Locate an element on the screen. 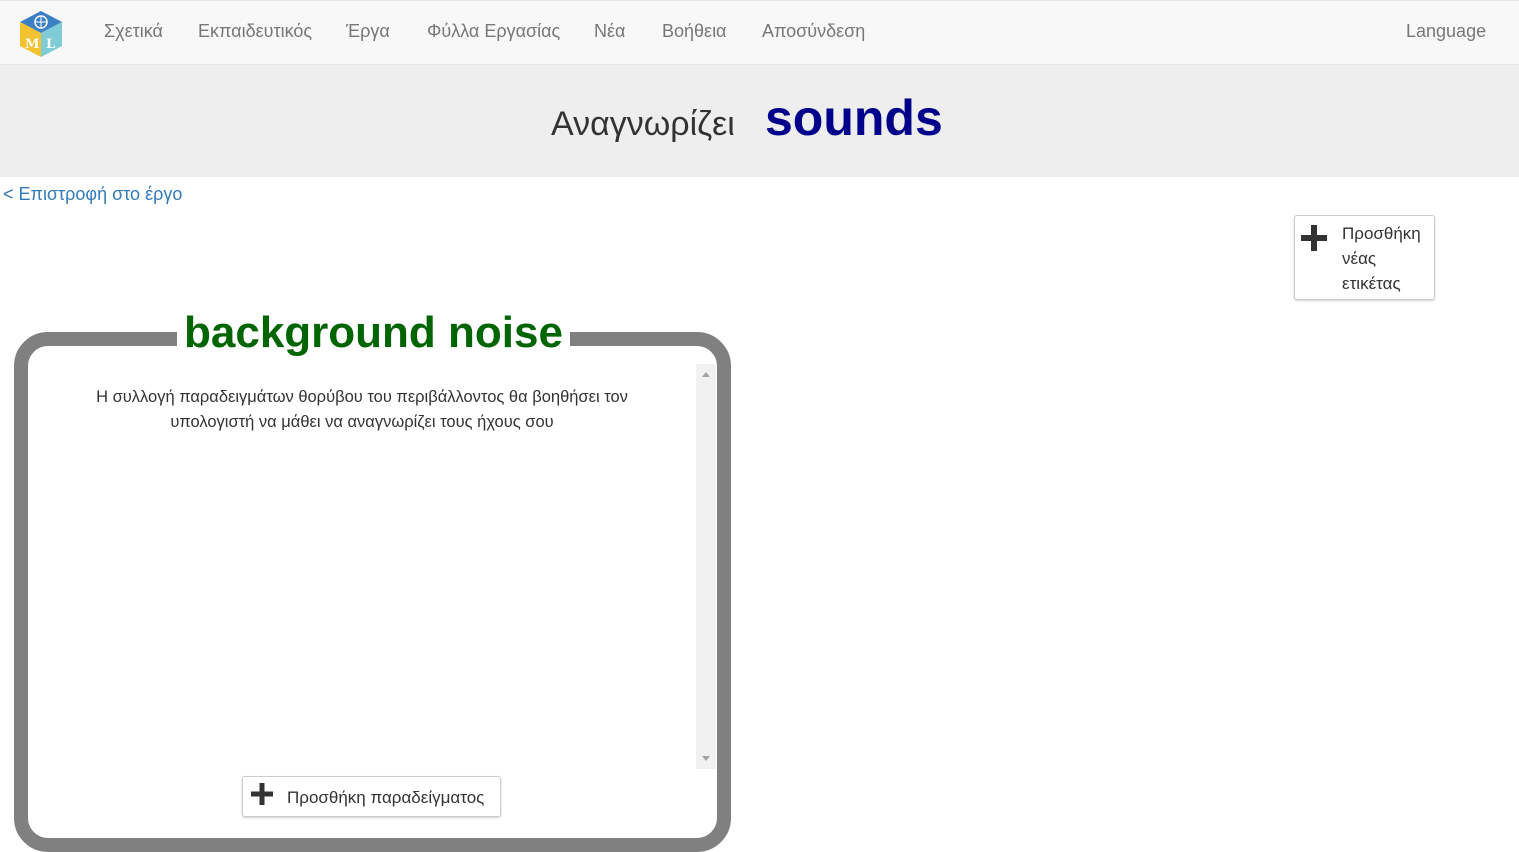 The width and height of the screenshot is (1519, 852). nav-teacher: Εκπαιδευτικός is located at coordinates (255, 31).